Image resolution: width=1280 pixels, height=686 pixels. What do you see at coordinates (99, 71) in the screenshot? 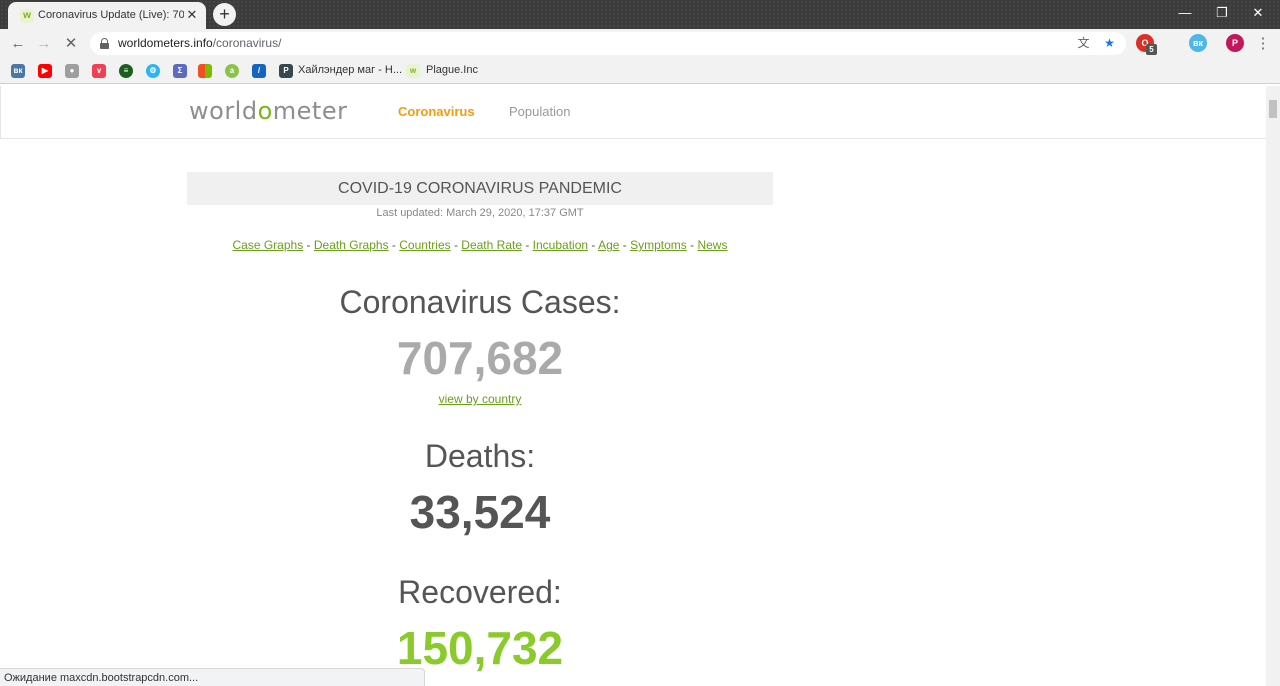
I see `pocket-bookmark-icon: ∨` at bounding box center [99, 71].